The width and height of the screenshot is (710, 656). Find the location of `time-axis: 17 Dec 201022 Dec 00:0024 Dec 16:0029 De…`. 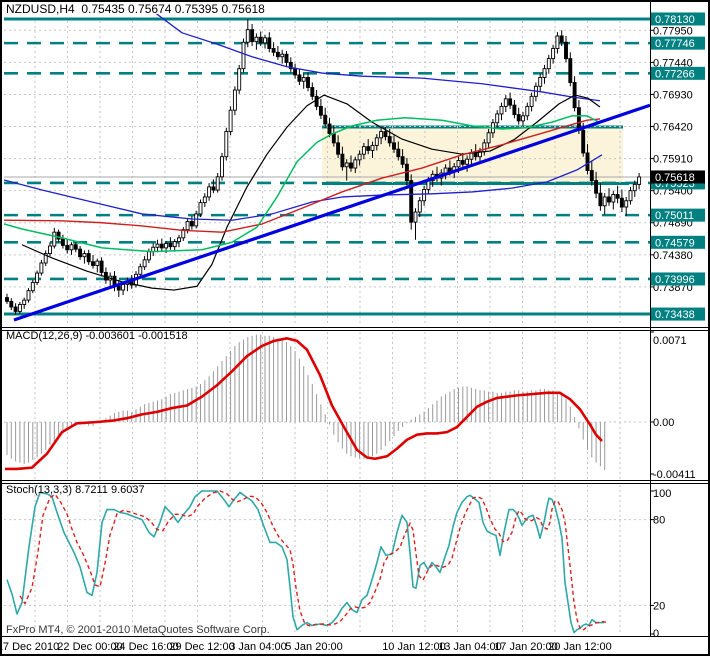

time-axis: 17 Dec 201022 Dec 00:0024 Dec 16:0029 De… is located at coordinates (307, 647).